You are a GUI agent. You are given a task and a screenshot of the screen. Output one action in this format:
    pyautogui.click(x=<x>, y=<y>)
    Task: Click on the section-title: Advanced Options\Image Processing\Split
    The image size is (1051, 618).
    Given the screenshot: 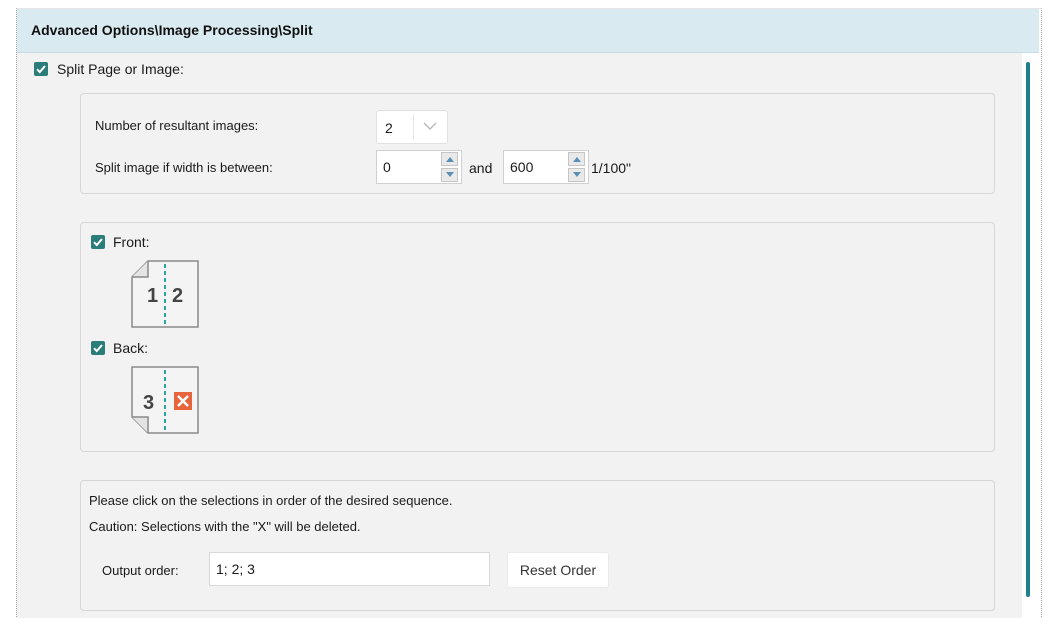 What is the action you would take?
    pyautogui.click(x=172, y=30)
    